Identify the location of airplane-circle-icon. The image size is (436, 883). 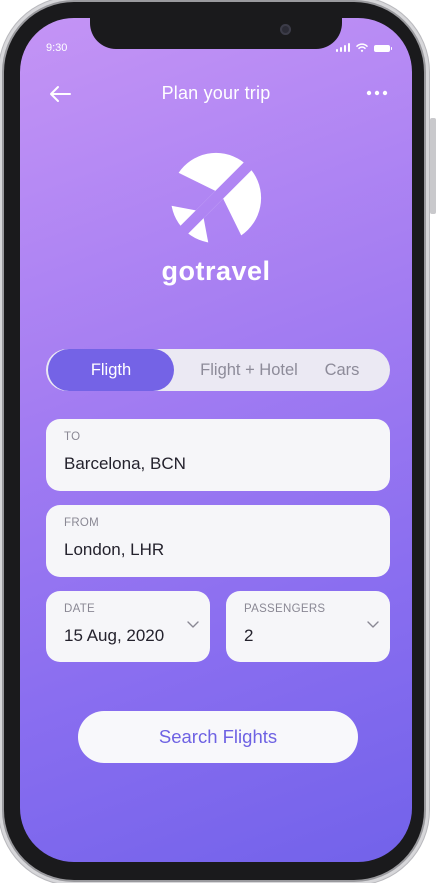
(216, 198).